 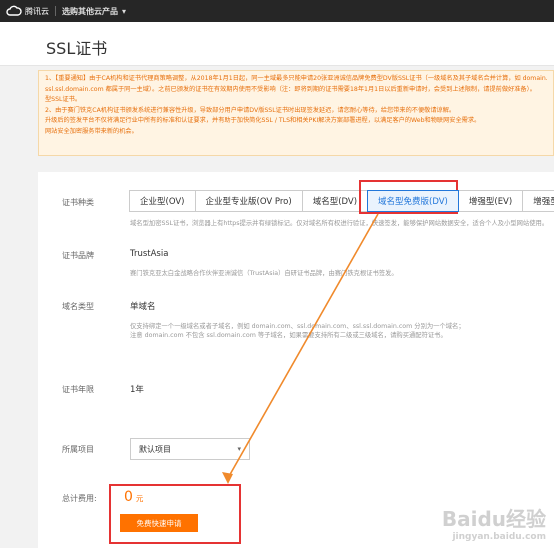 I want to click on page-title: SSL证书, so click(x=77, y=48).